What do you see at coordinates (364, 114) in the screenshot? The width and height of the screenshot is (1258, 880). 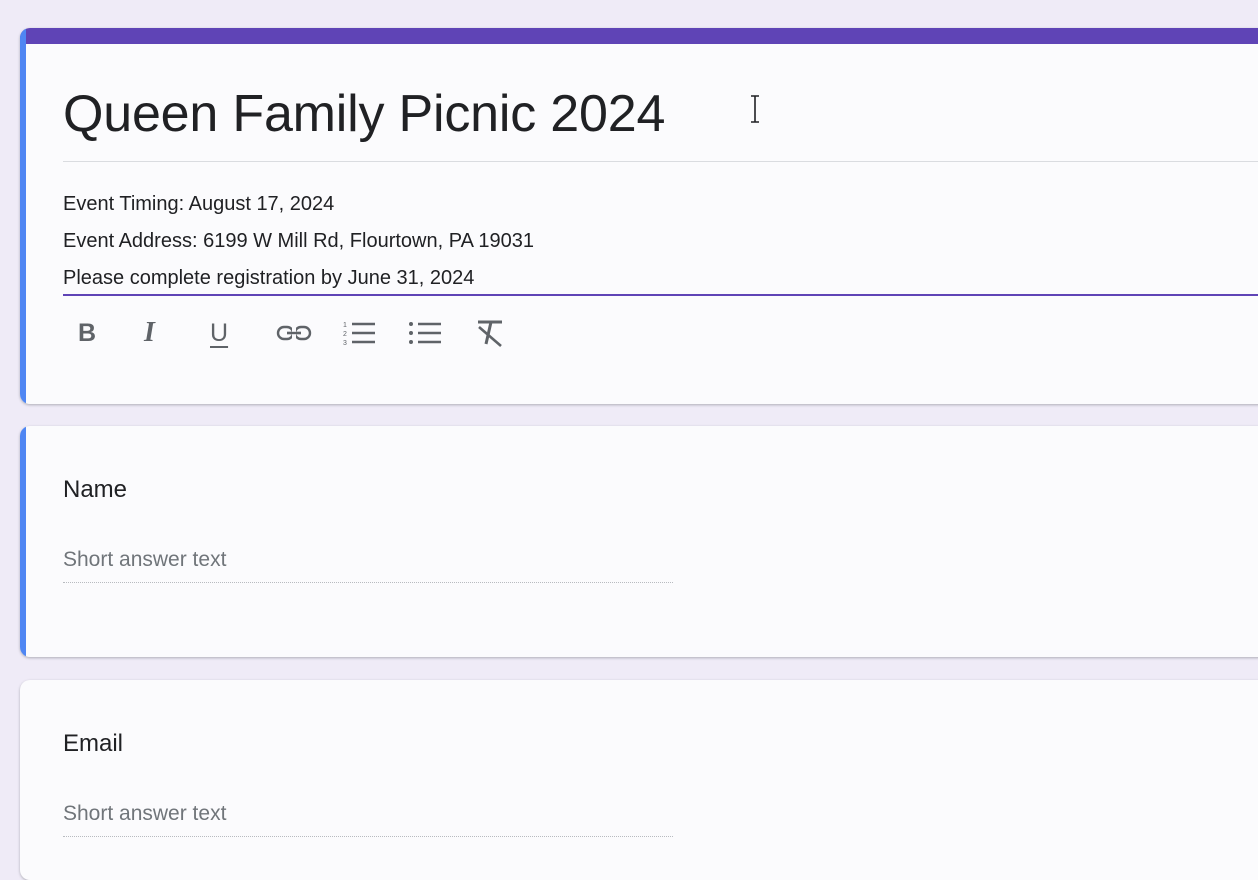 I see `form-title: Queen Family Picnic 2024` at bounding box center [364, 114].